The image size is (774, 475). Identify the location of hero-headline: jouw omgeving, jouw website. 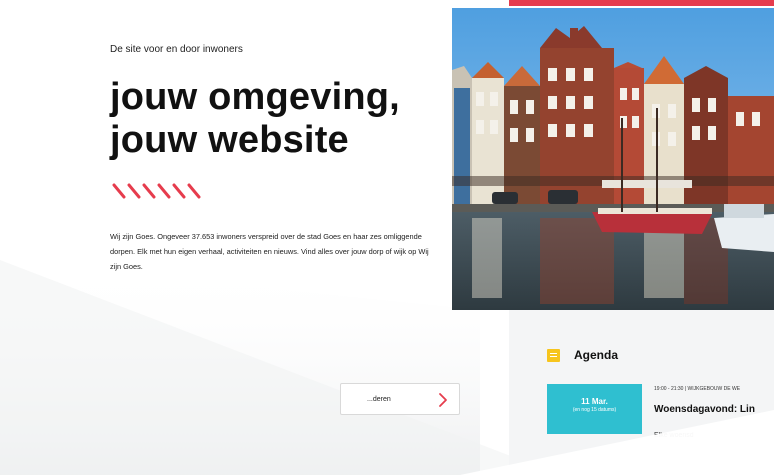
(255, 119).